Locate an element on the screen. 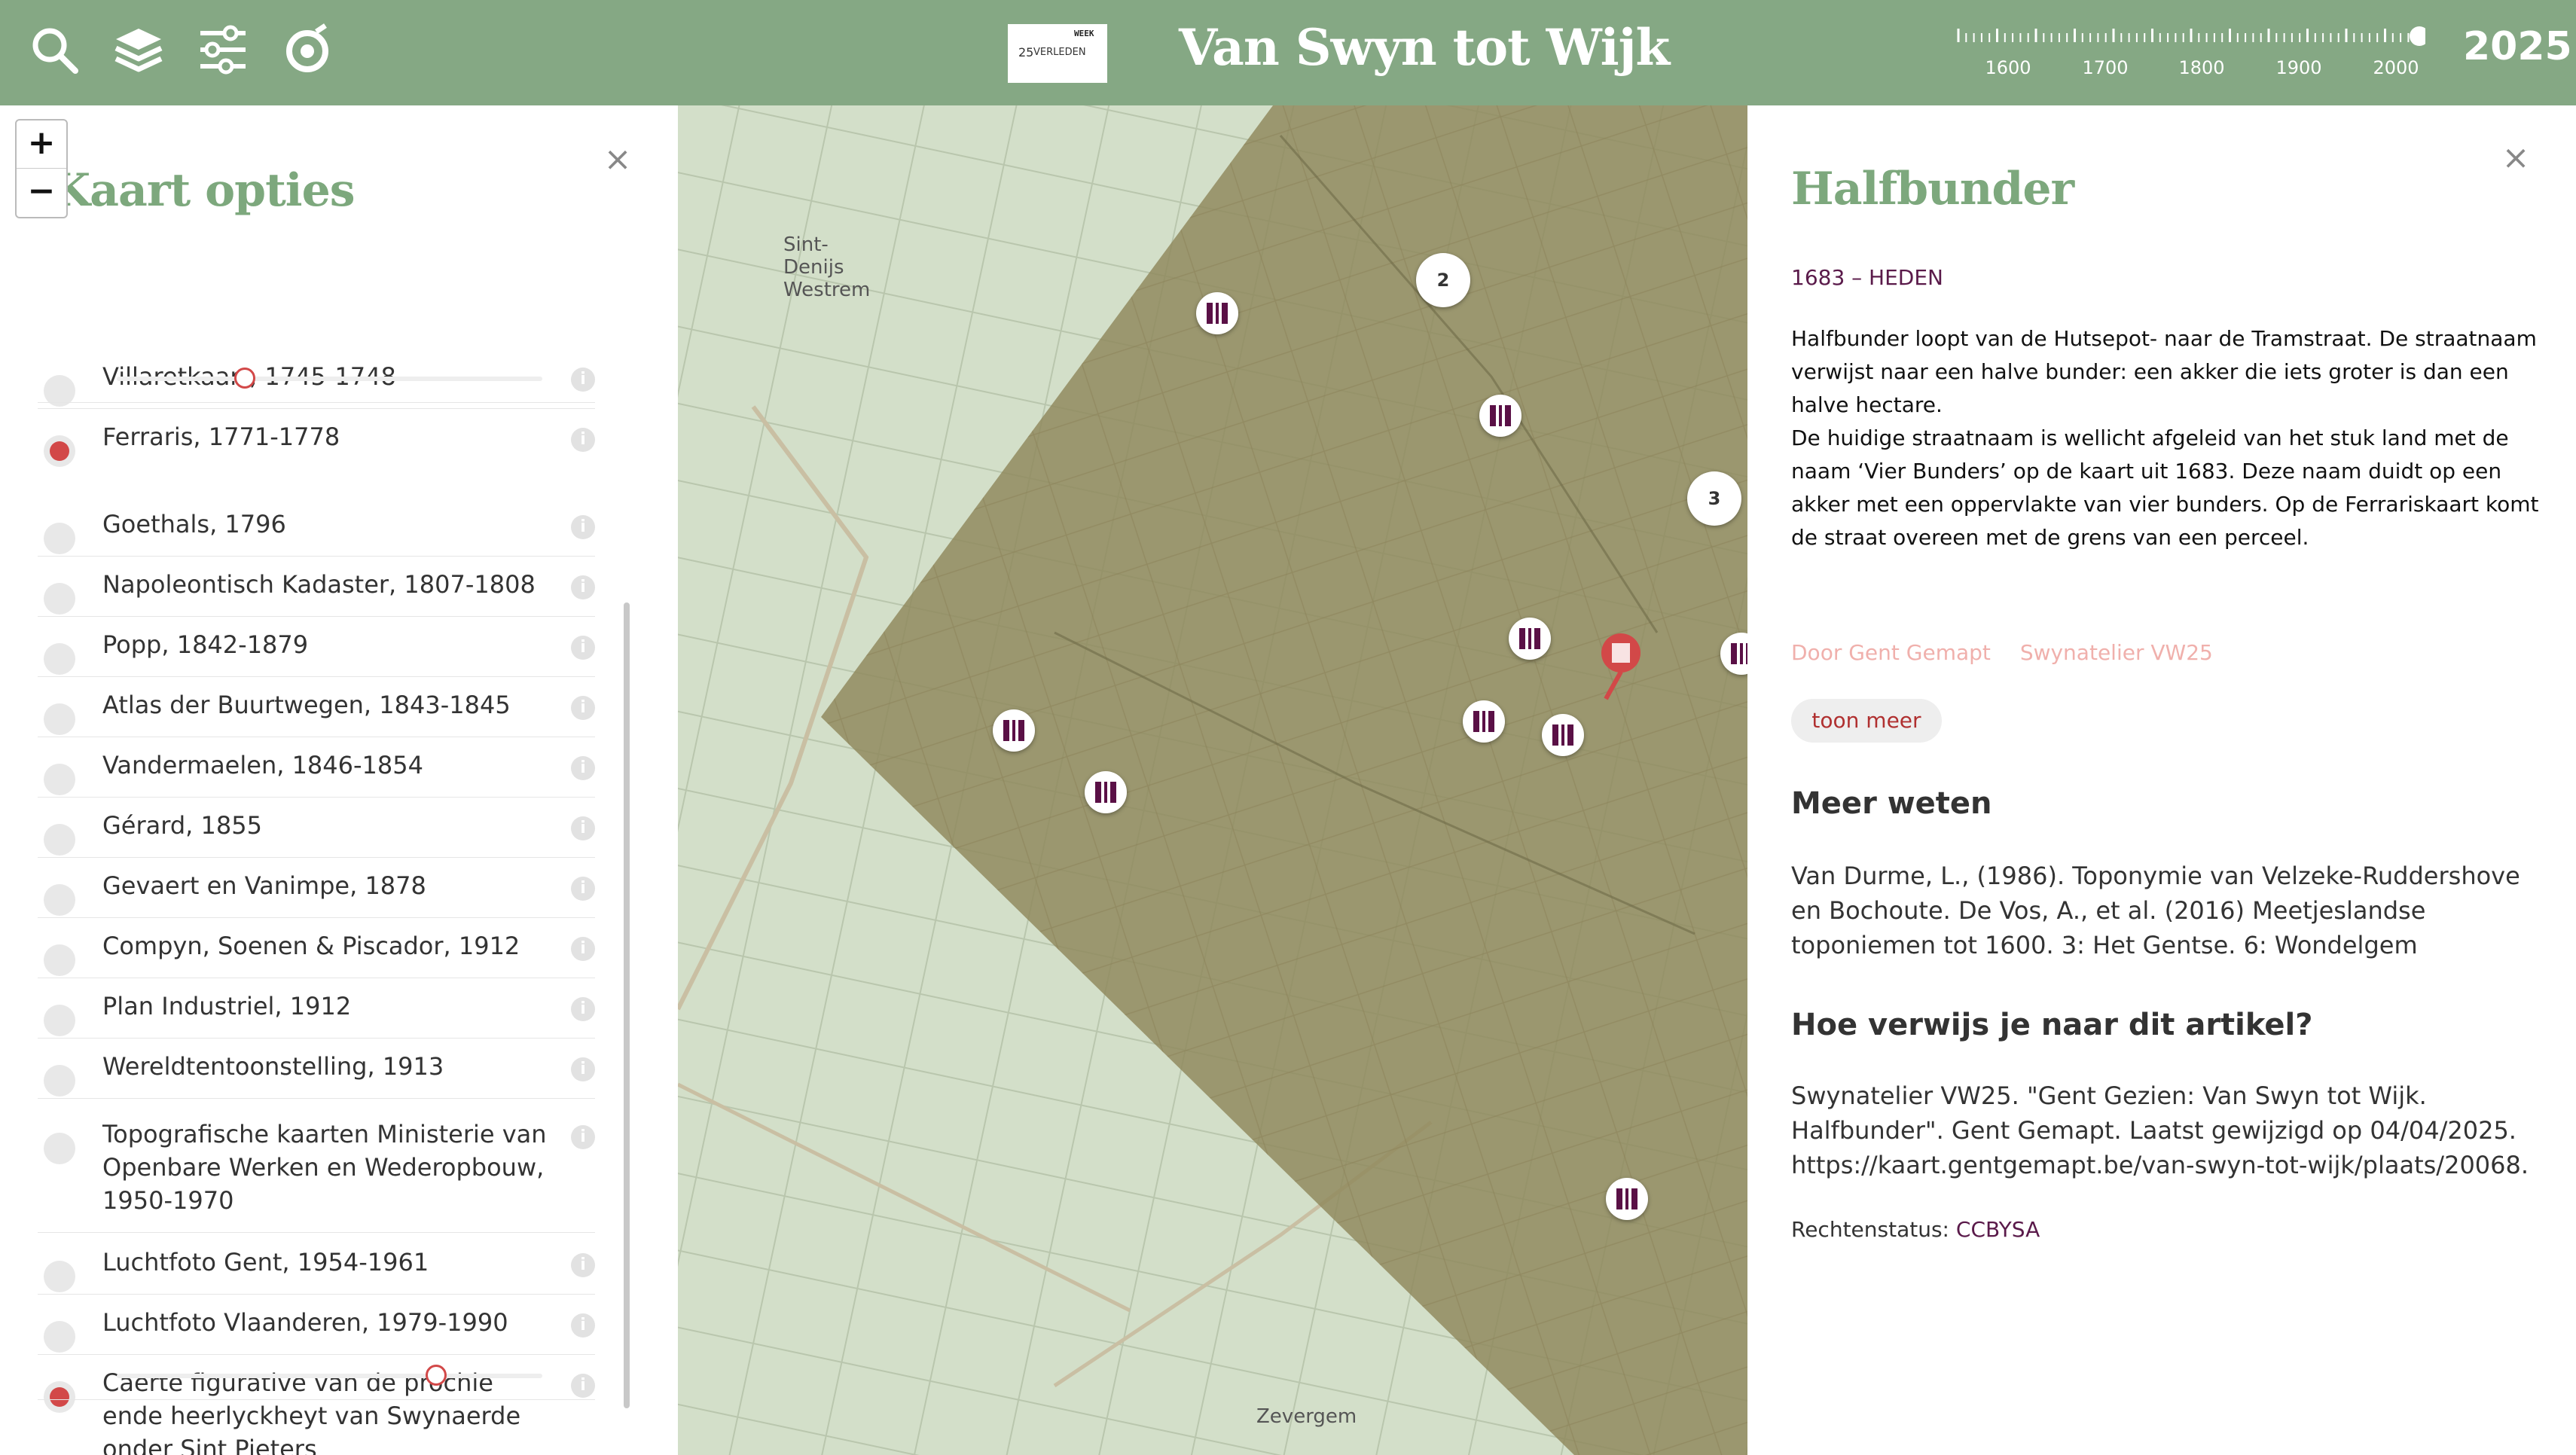 Image resolution: width=2576 pixels, height=1455 pixels. panel-scrollbar is located at coordinates (627, 1005).